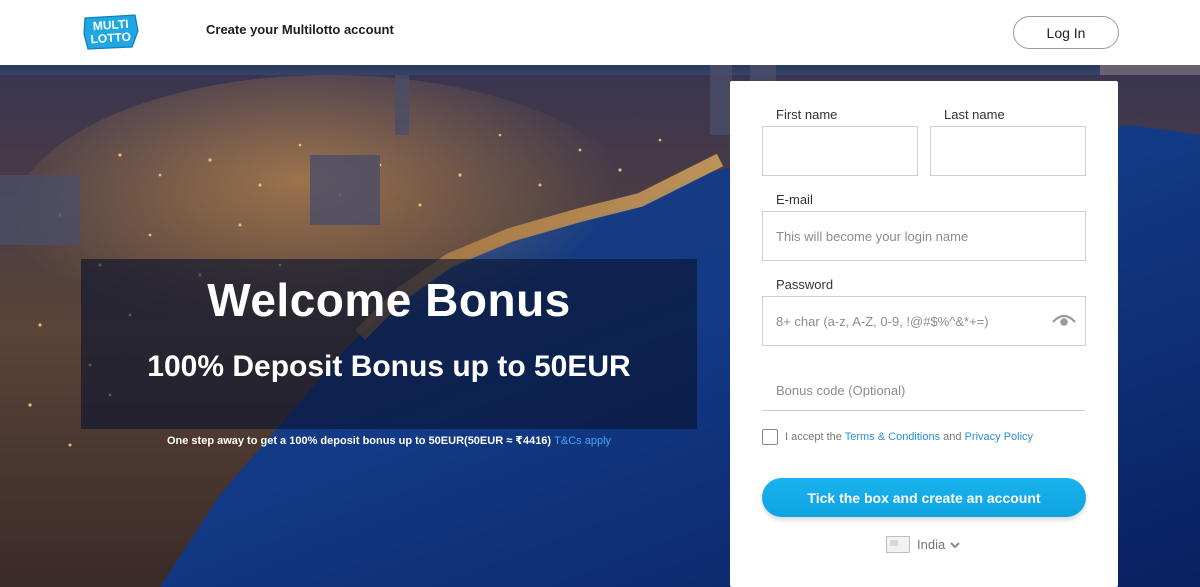  What do you see at coordinates (999, 437) in the screenshot?
I see `privacy-policy-link: Privacy Policy` at bounding box center [999, 437].